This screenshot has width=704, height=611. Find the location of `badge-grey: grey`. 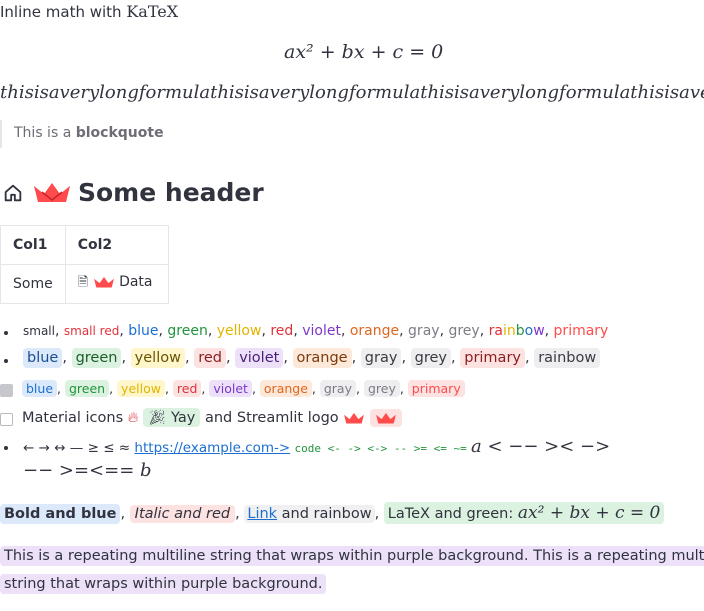

badge-grey: grey is located at coordinates (431, 358).